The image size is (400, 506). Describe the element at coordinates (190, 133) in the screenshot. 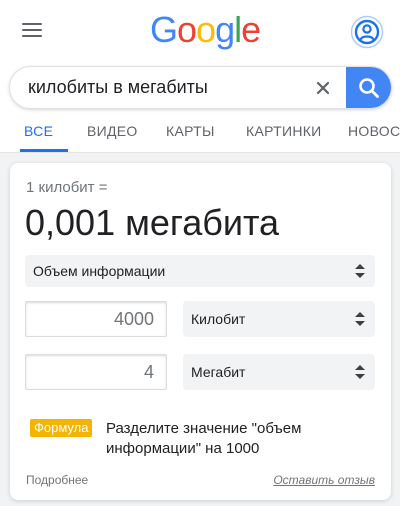

I see `tab-maps: КАРТЫ` at that location.